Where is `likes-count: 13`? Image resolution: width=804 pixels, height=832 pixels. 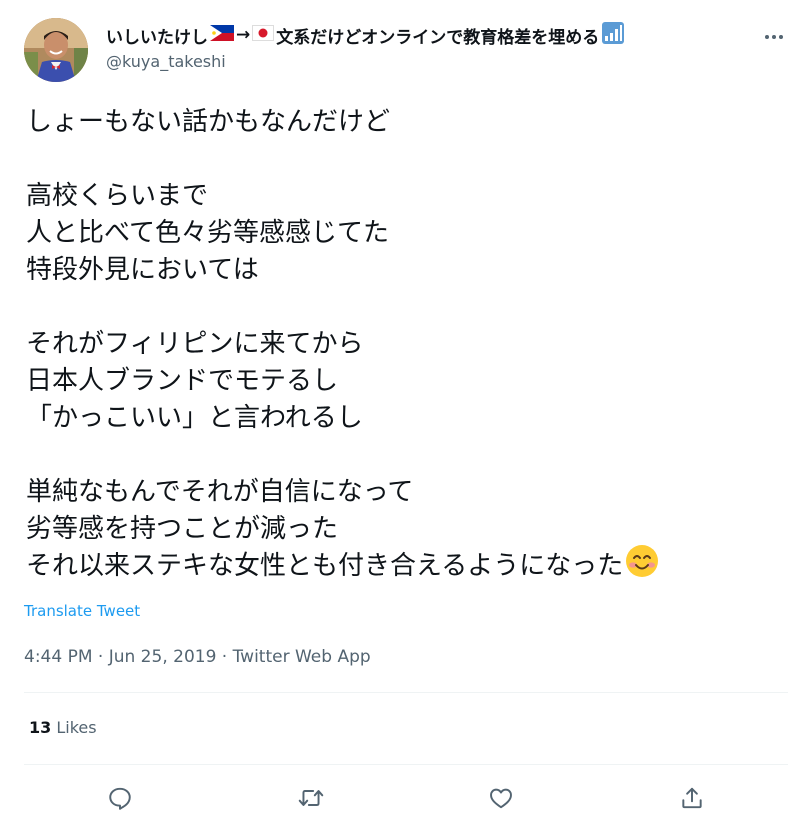 likes-count: 13 is located at coordinates (40, 727).